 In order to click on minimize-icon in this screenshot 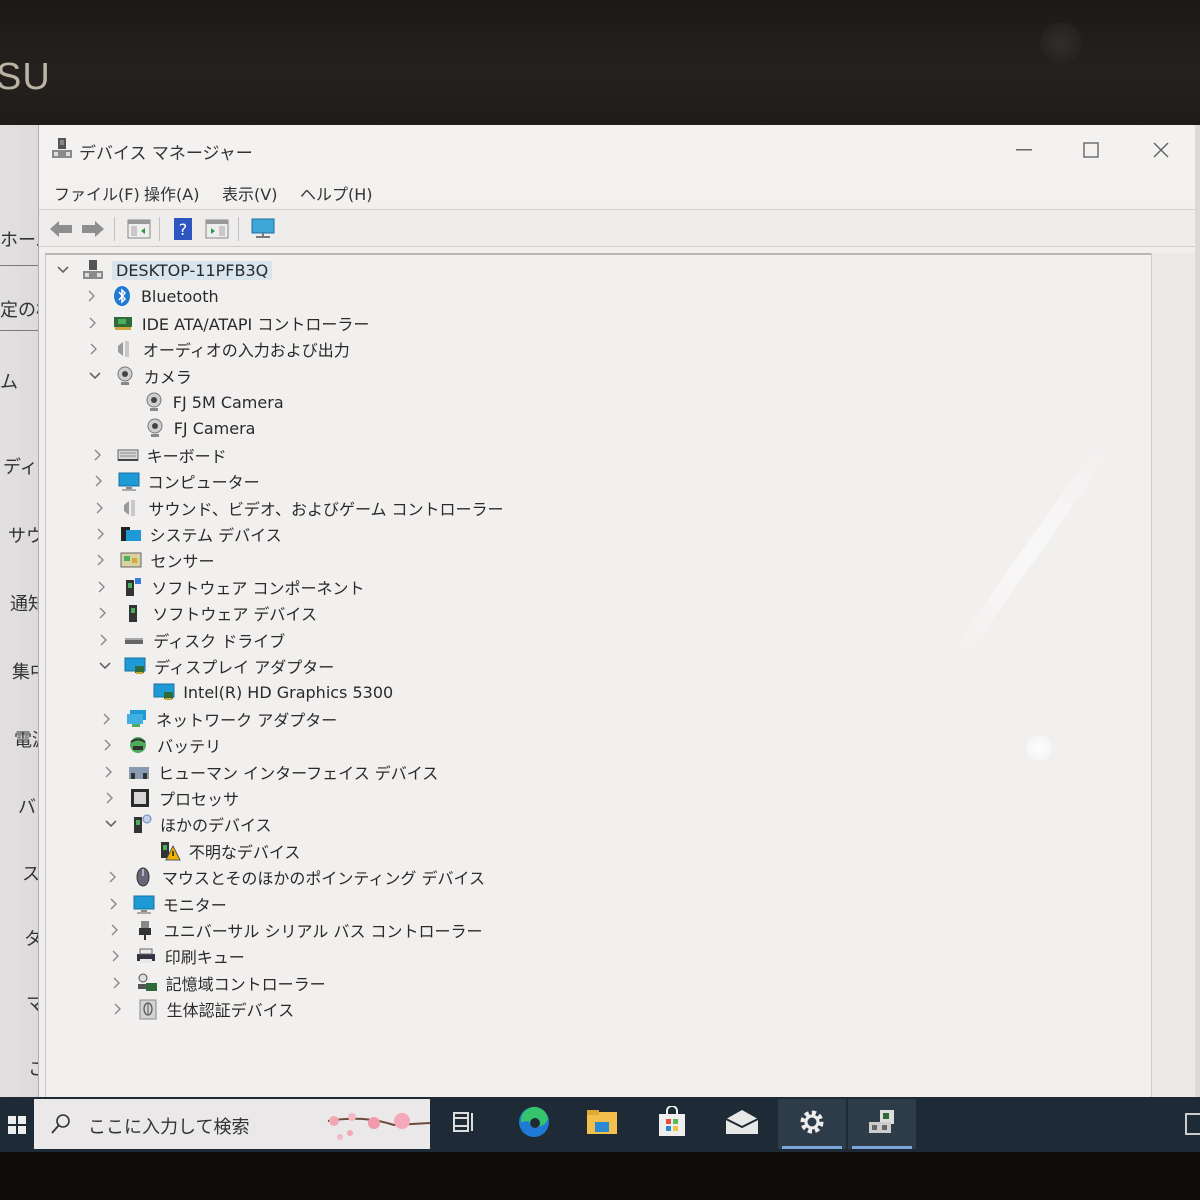, I will do `click(1024, 150)`.